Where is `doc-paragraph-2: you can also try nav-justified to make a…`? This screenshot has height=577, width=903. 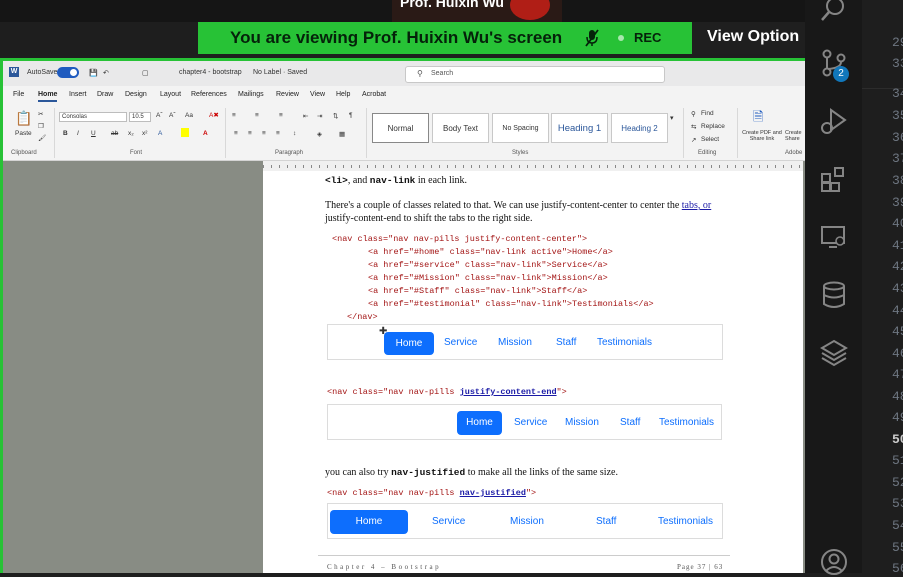 doc-paragraph-2: you can also try nav-justified to make a… is located at coordinates (471, 472).